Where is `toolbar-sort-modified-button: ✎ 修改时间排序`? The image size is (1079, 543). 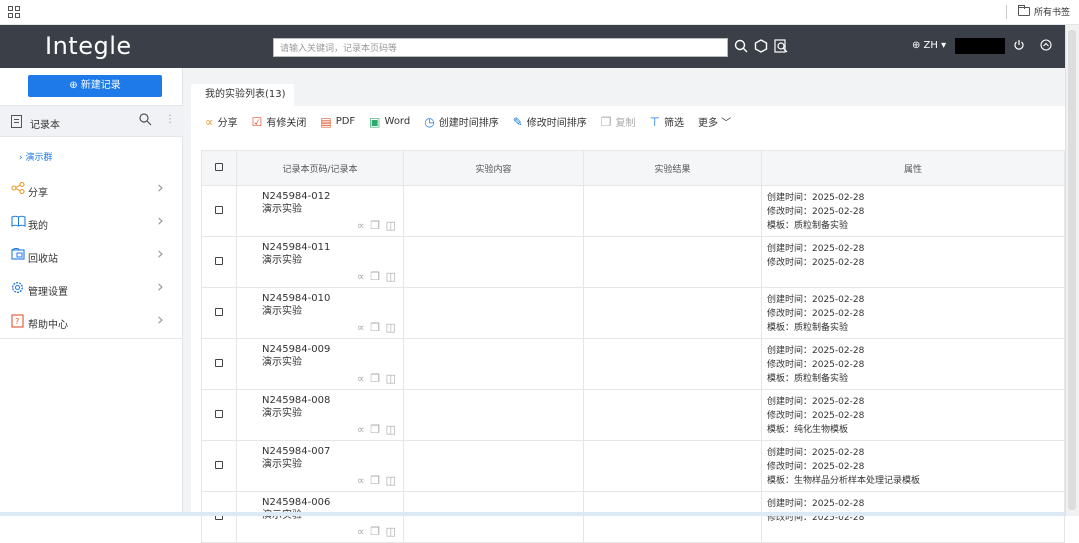 toolbar-sort-modified-button: ✎ 修改时间排序 is located at coordinates (550, 122).